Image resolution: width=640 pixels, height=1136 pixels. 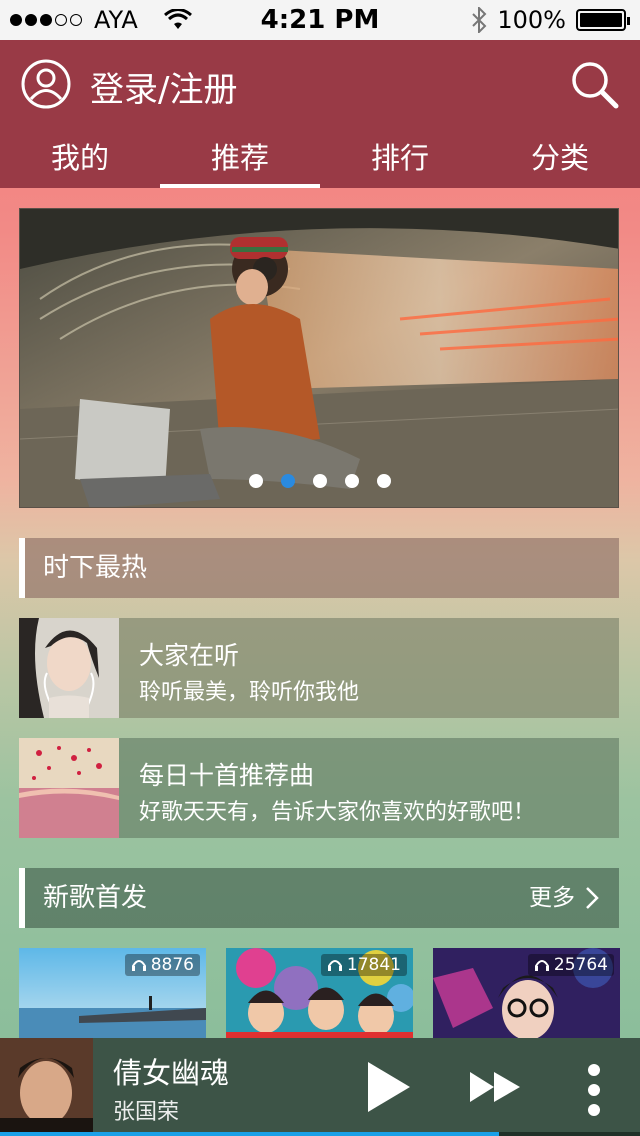 I want to click on bluetooth-icon, so click(x=479, y=20).